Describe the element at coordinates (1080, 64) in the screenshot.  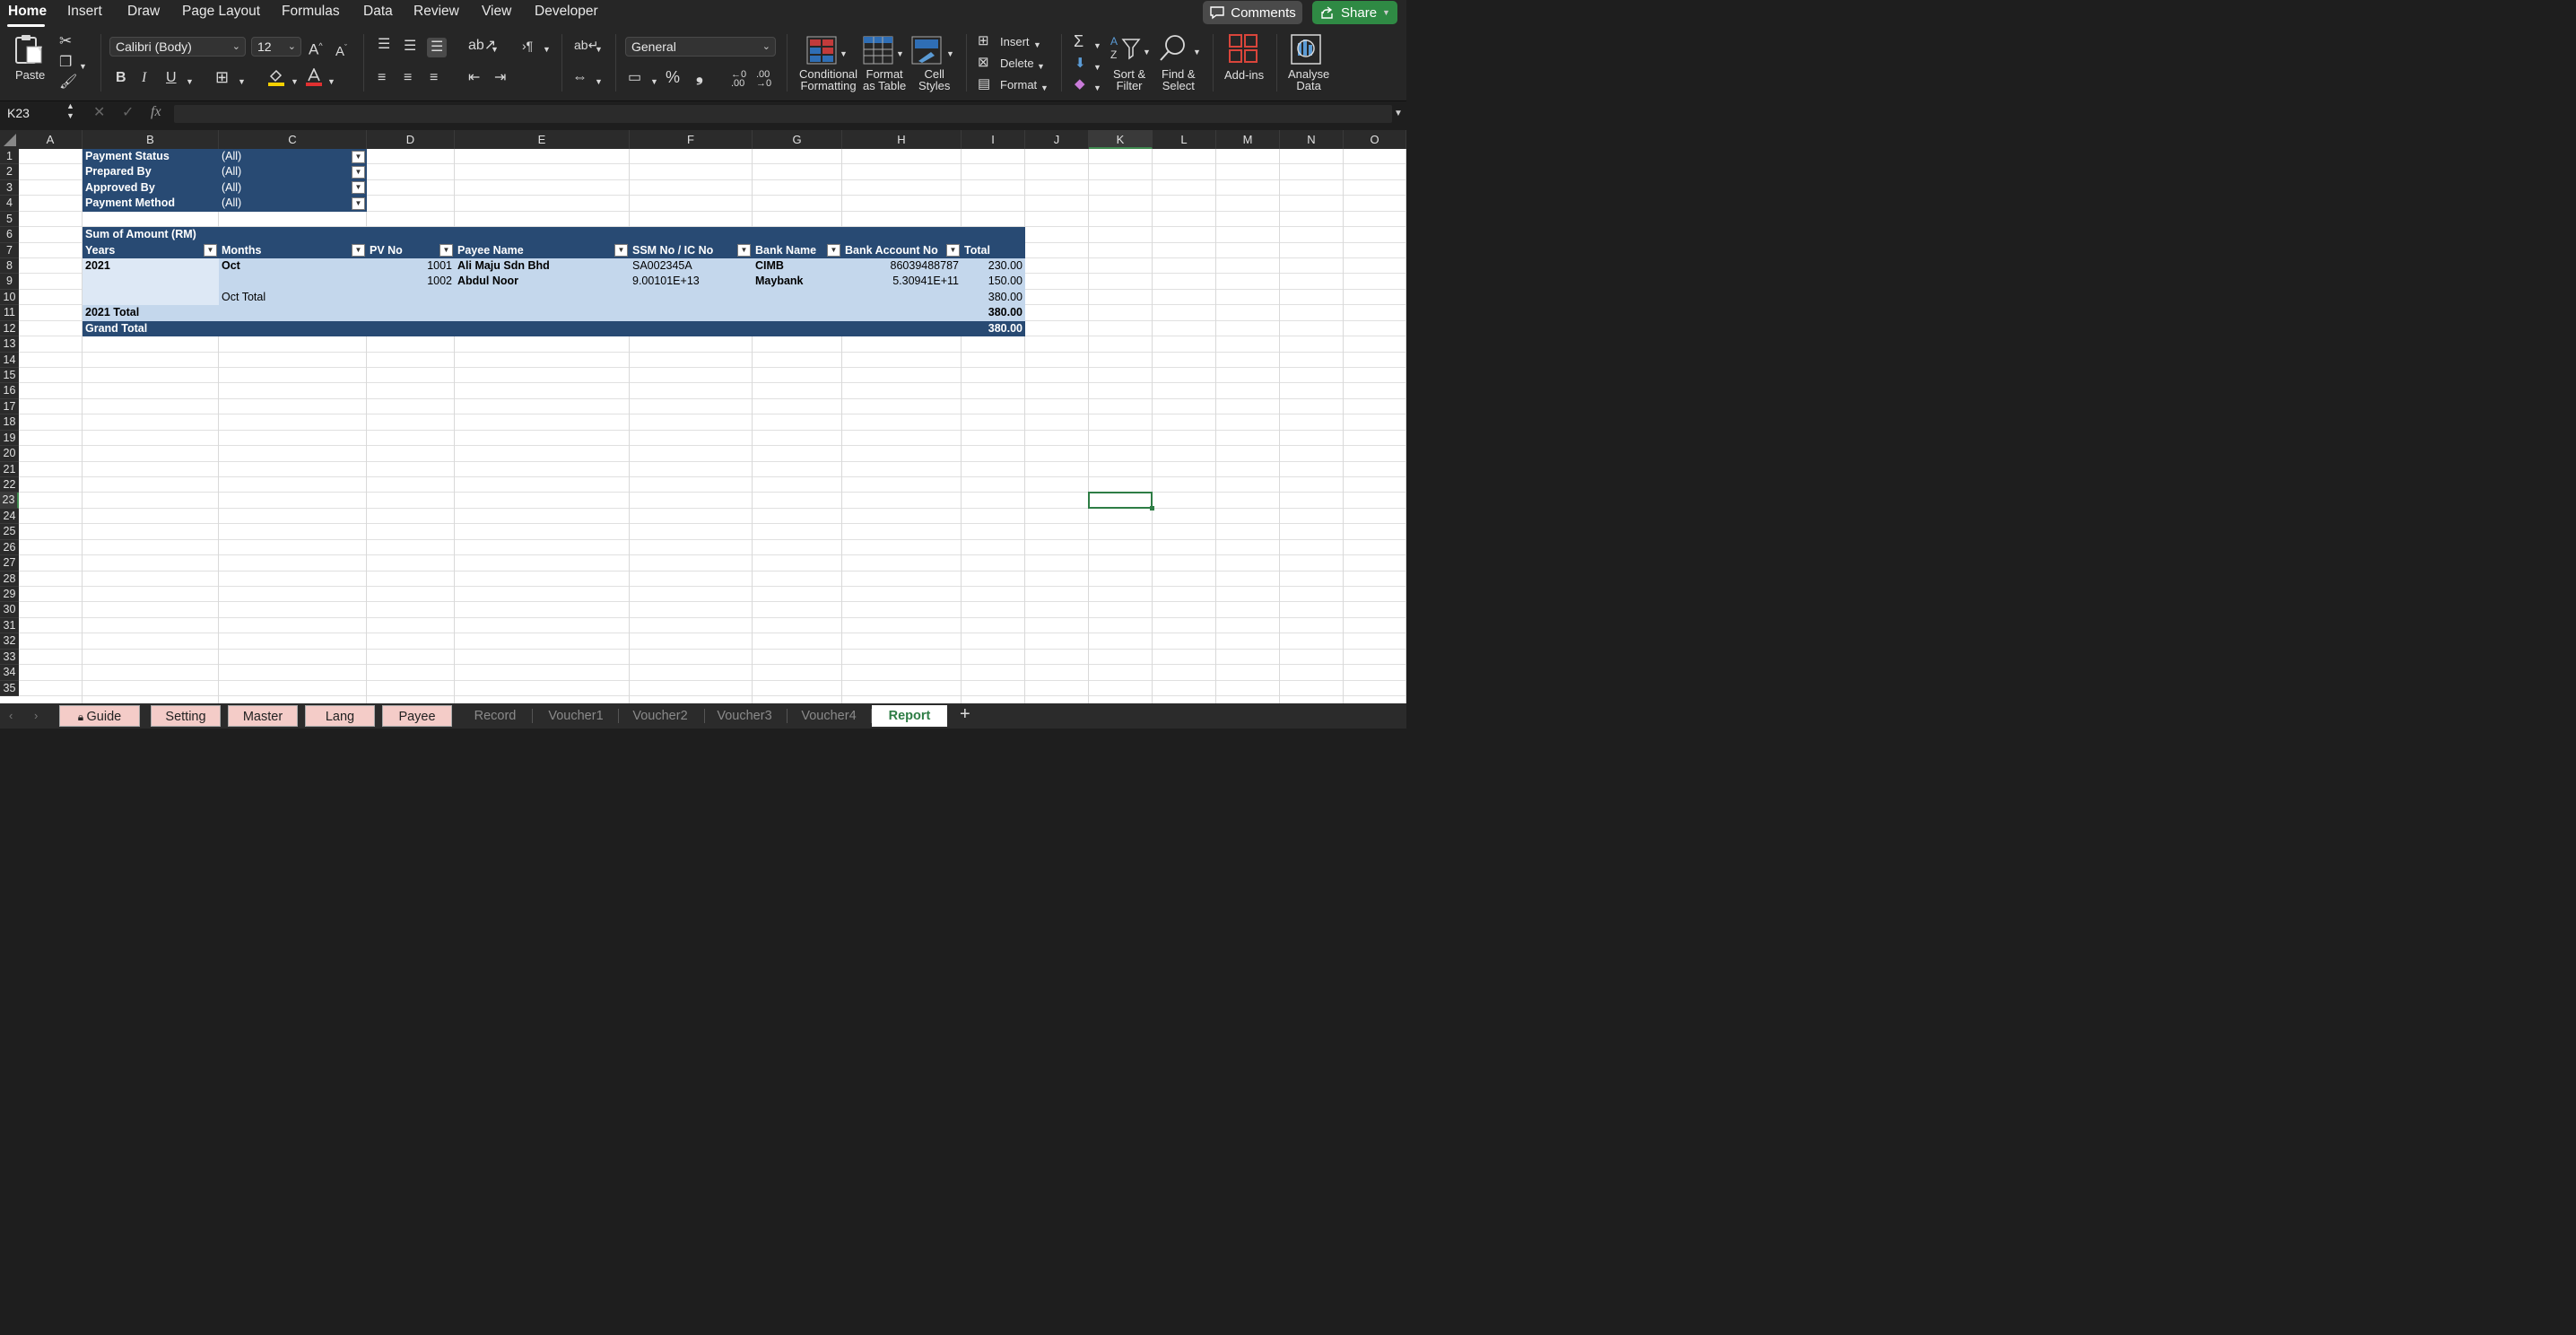
I see `fill-icon: ⬇` at that location.